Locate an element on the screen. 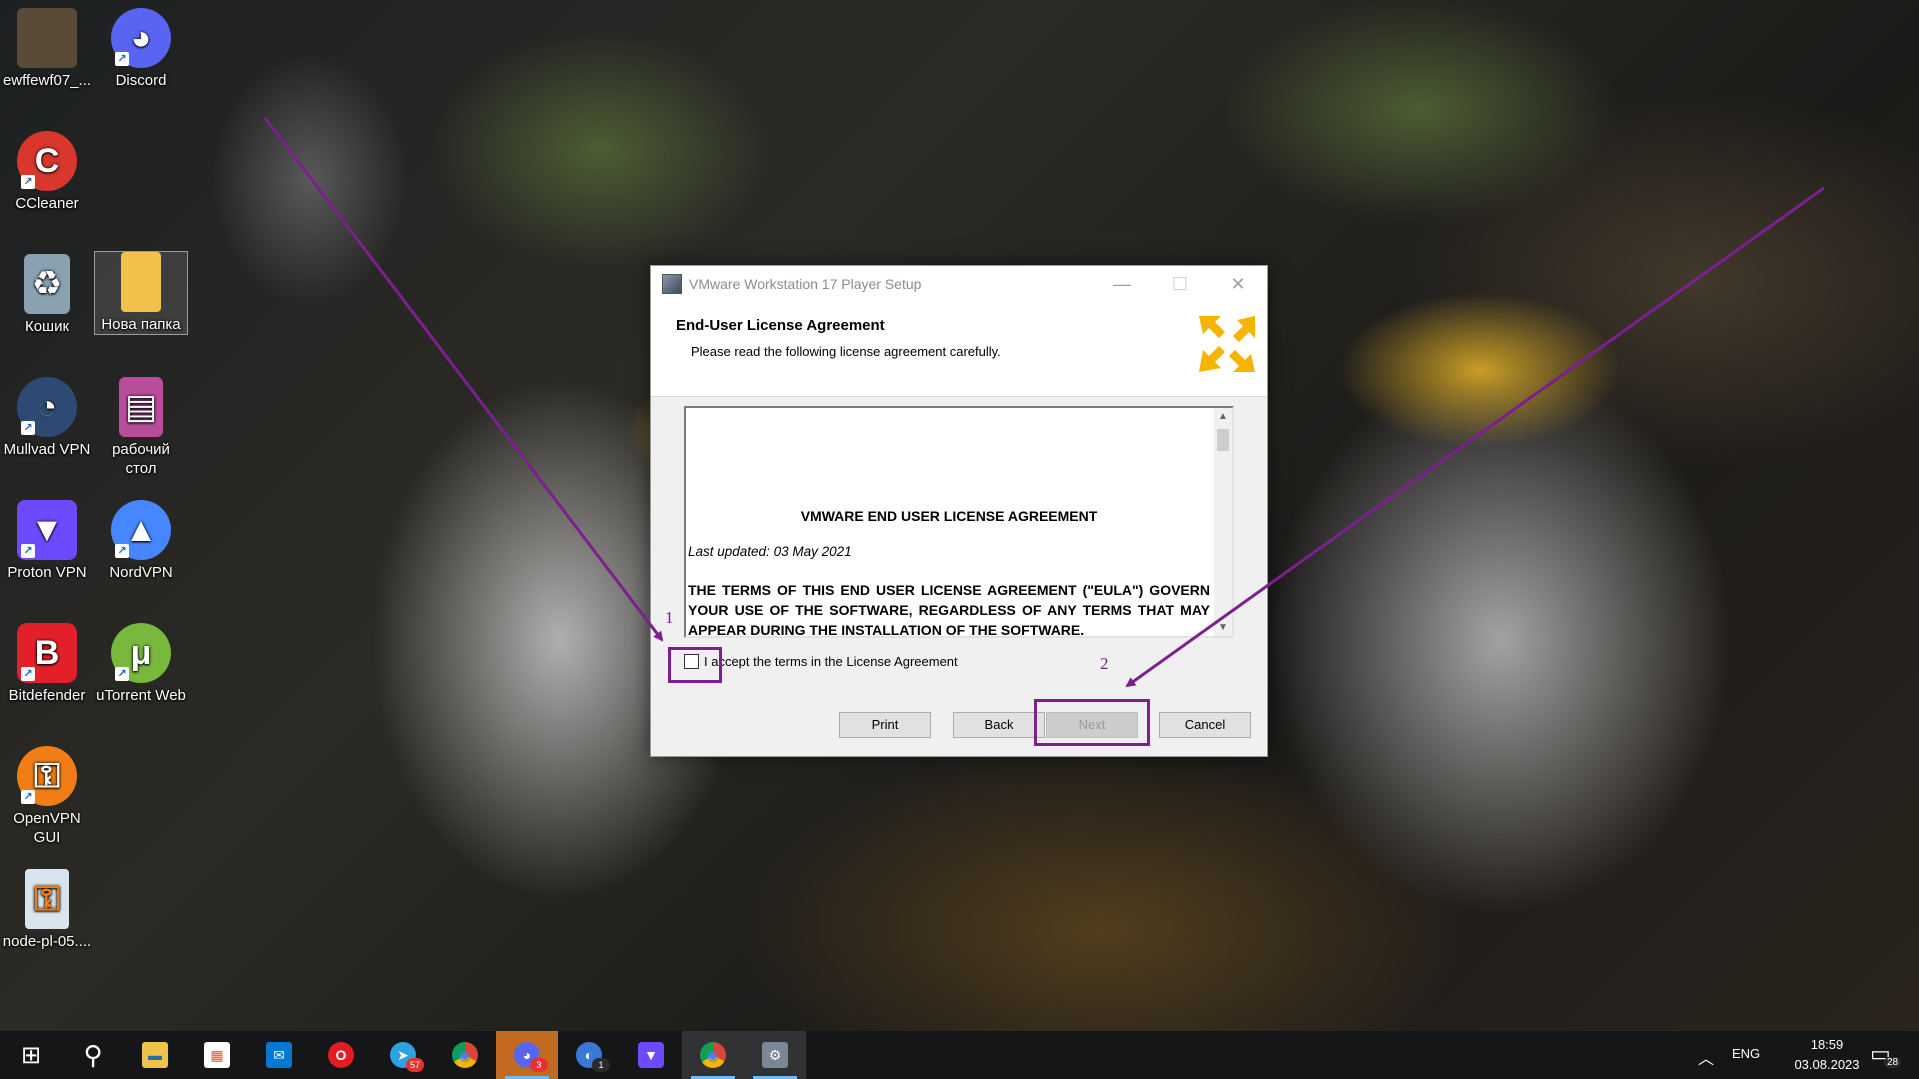  taskbar-mail: ✉ is located at coordinates (279, 1055).